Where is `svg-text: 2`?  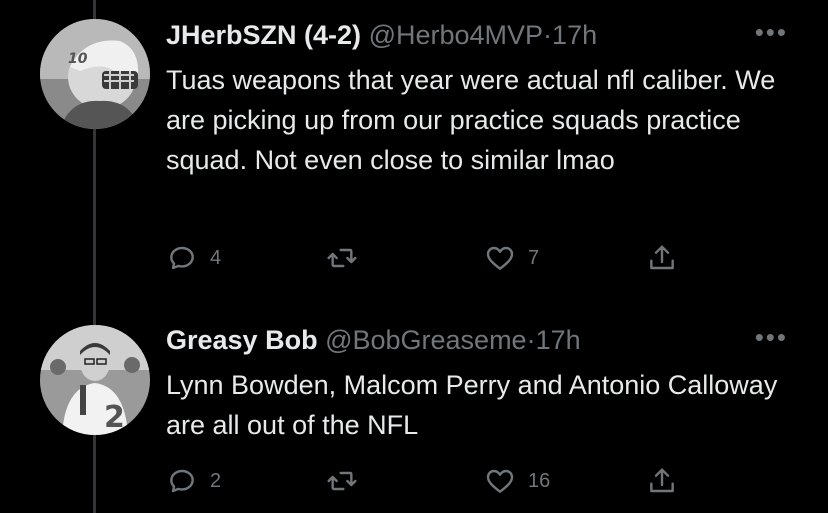
svg-text: 2 is located at coordinates (114, 417).